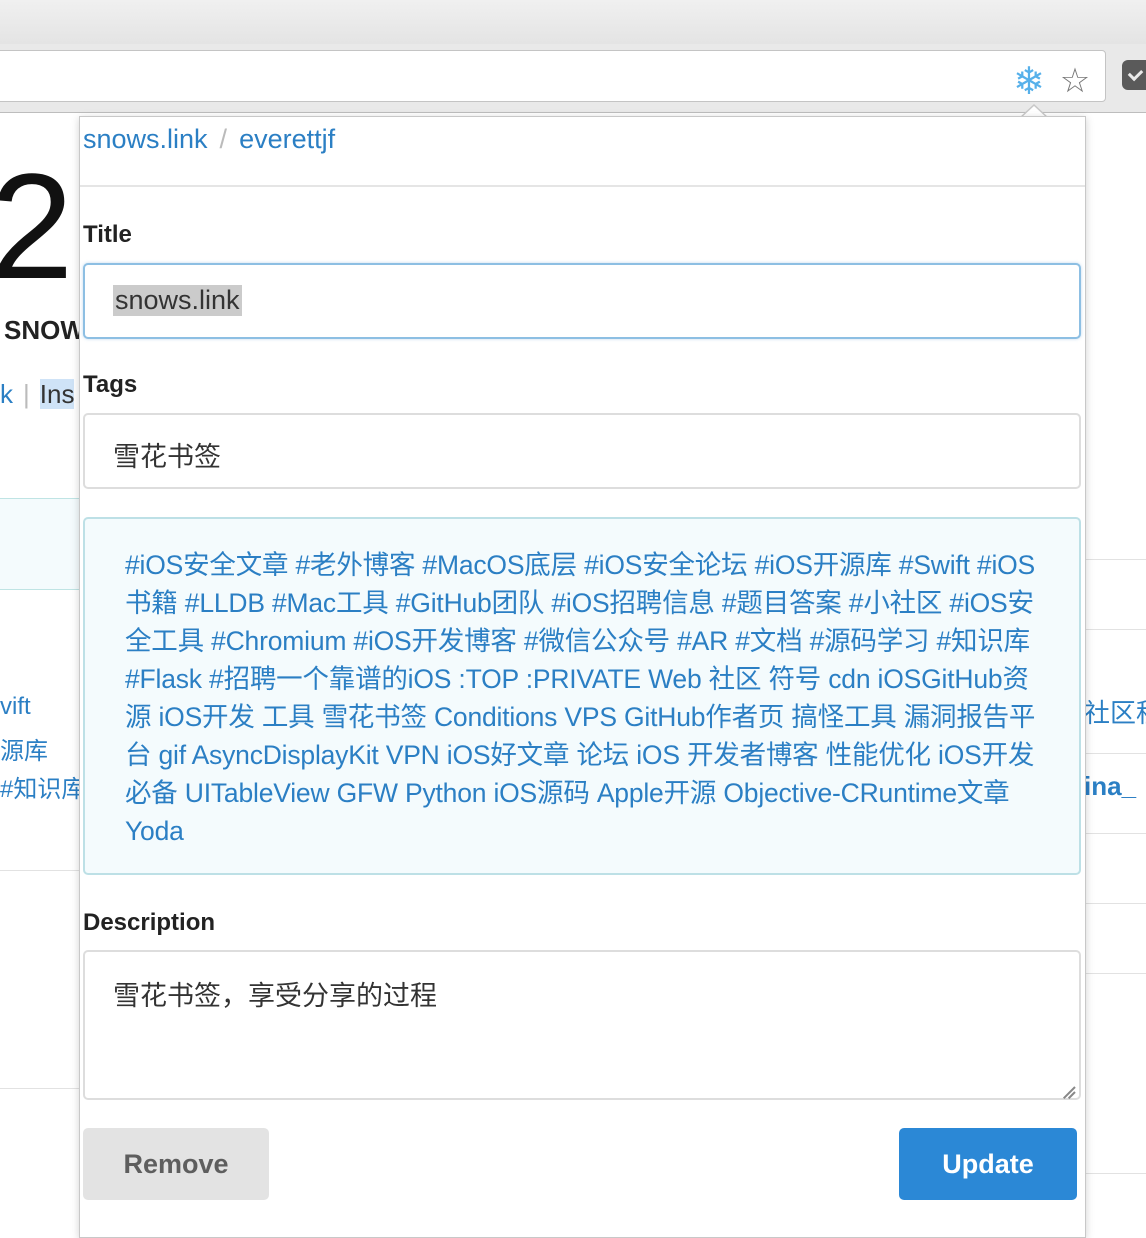  I want to click on tag-suggestion: #题目答案, so click(782, 603).